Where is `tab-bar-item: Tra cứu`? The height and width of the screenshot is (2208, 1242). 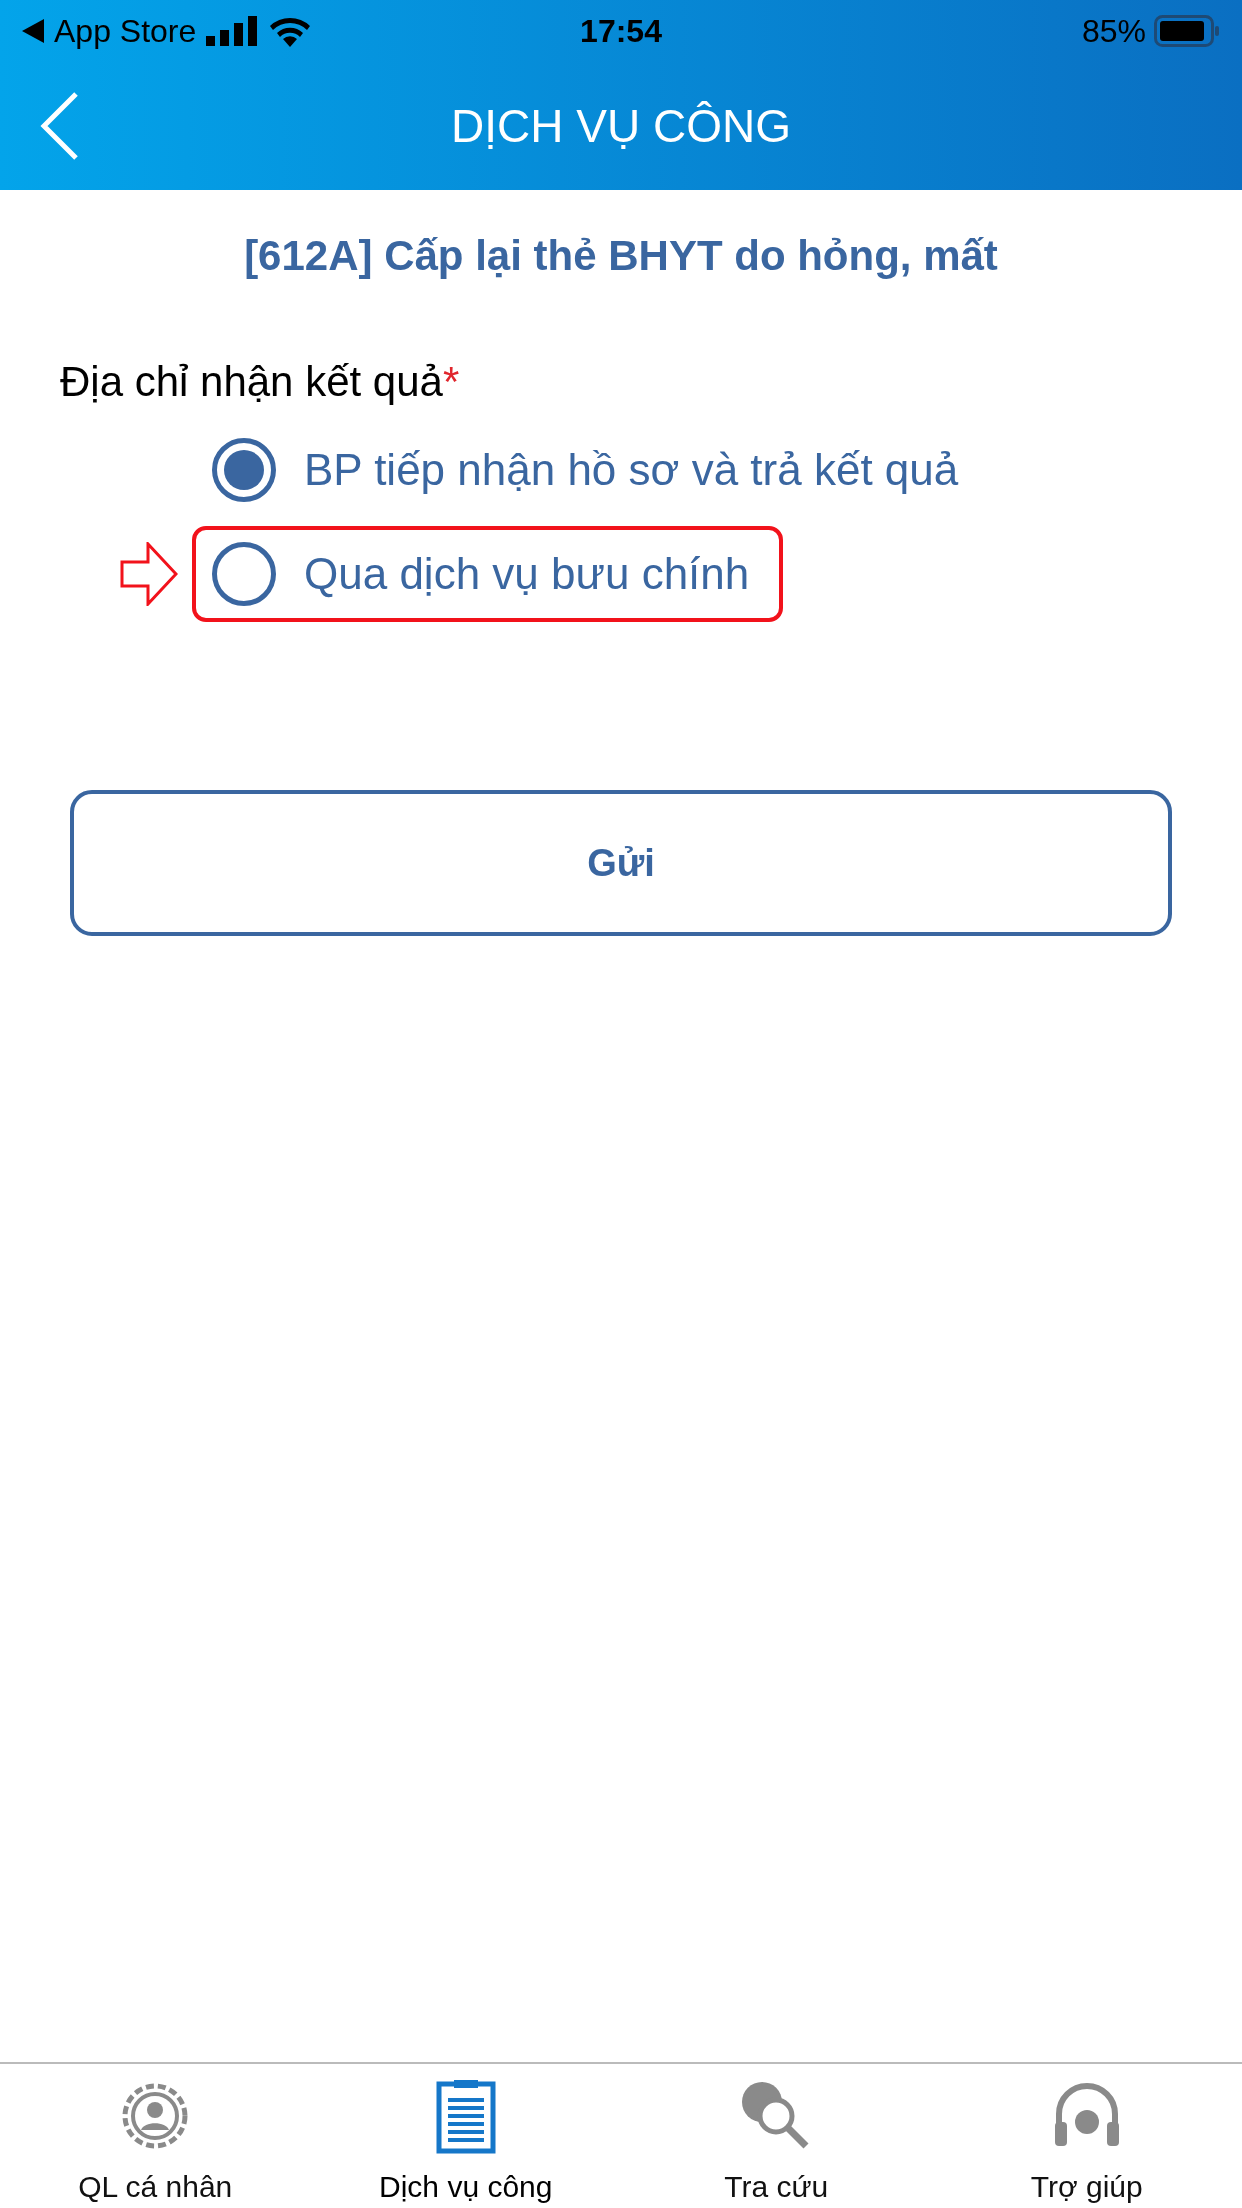
tab-bar-item: Tra cứu is located at coordinates (776, 2136).